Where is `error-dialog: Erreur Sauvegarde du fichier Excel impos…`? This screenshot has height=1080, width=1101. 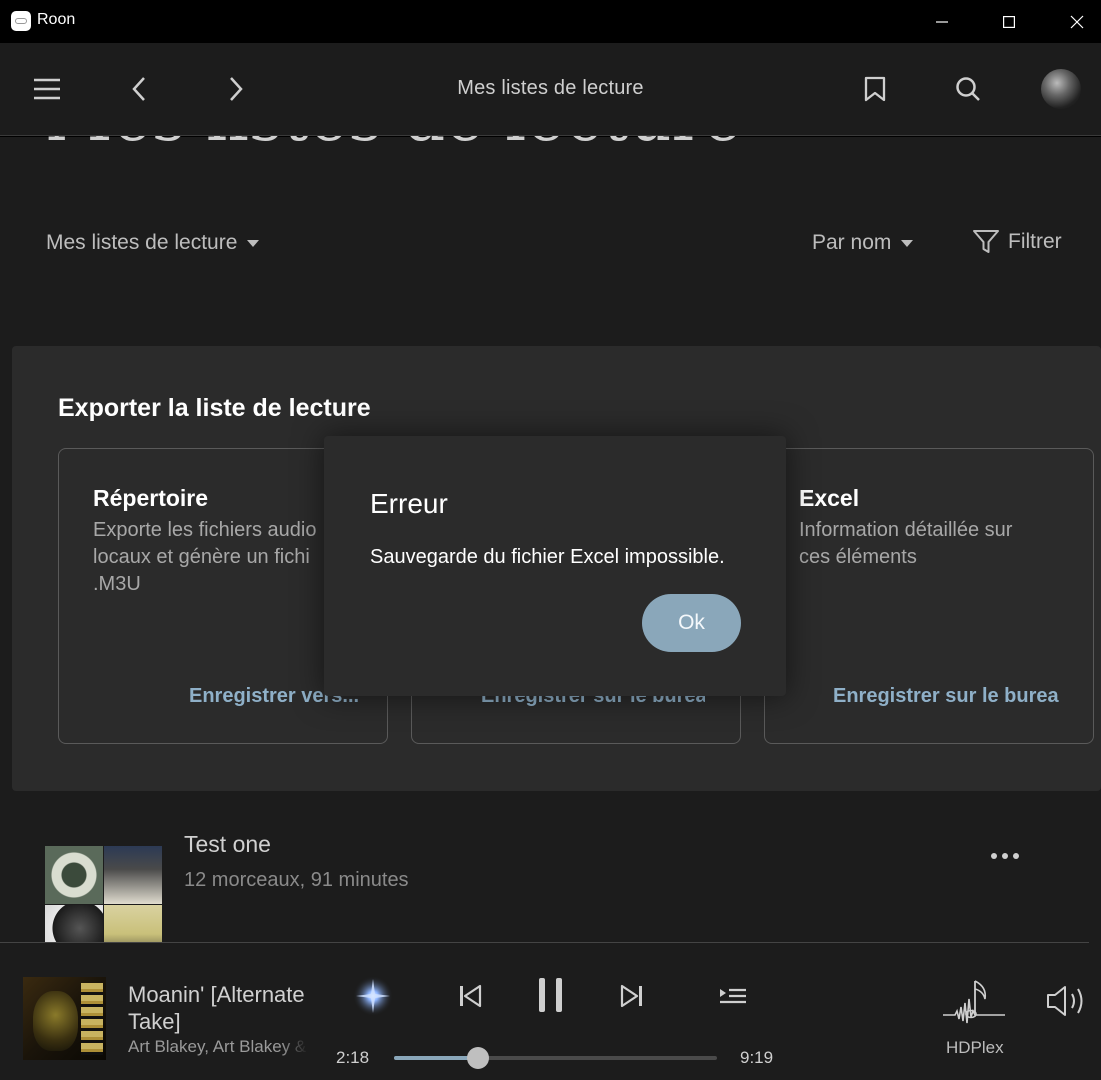 error-dialog: Erreur Sauvegarde du fichier Excel impos… is located at coordinates (555, 566).